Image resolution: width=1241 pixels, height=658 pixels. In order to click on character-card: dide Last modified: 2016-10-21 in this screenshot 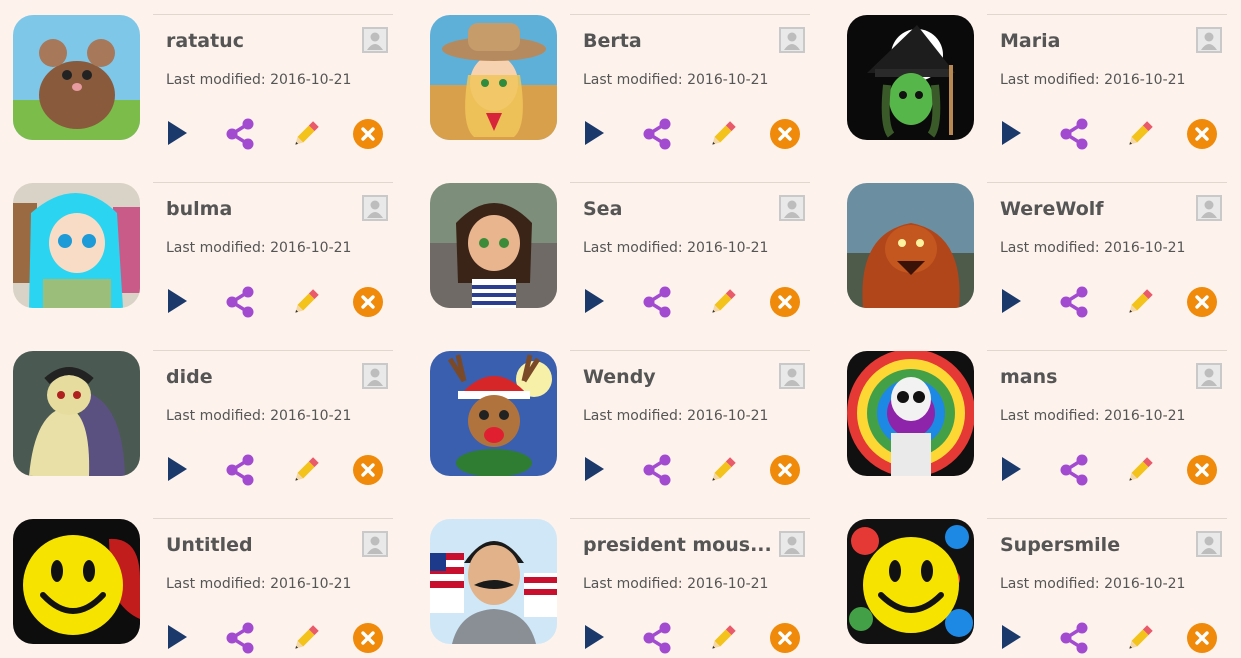, I will do `click(196, 418)`.